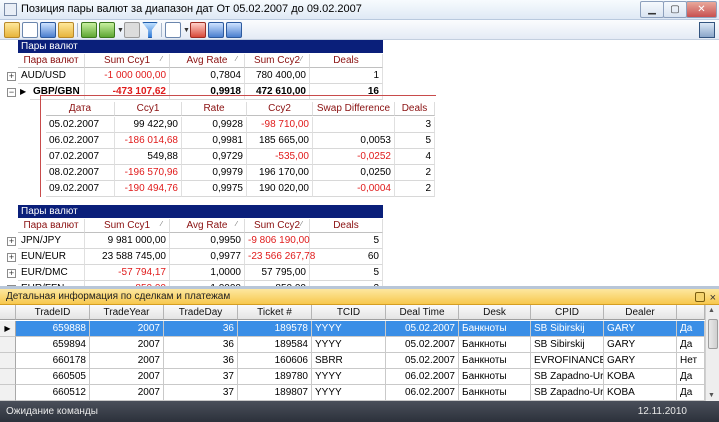 The width and height of the screenshot is (719, 422). What do you see at coordinates (349, 312) in the screenshot?
I see `trades-column-header: TCID` at bounding box center [349, 312].